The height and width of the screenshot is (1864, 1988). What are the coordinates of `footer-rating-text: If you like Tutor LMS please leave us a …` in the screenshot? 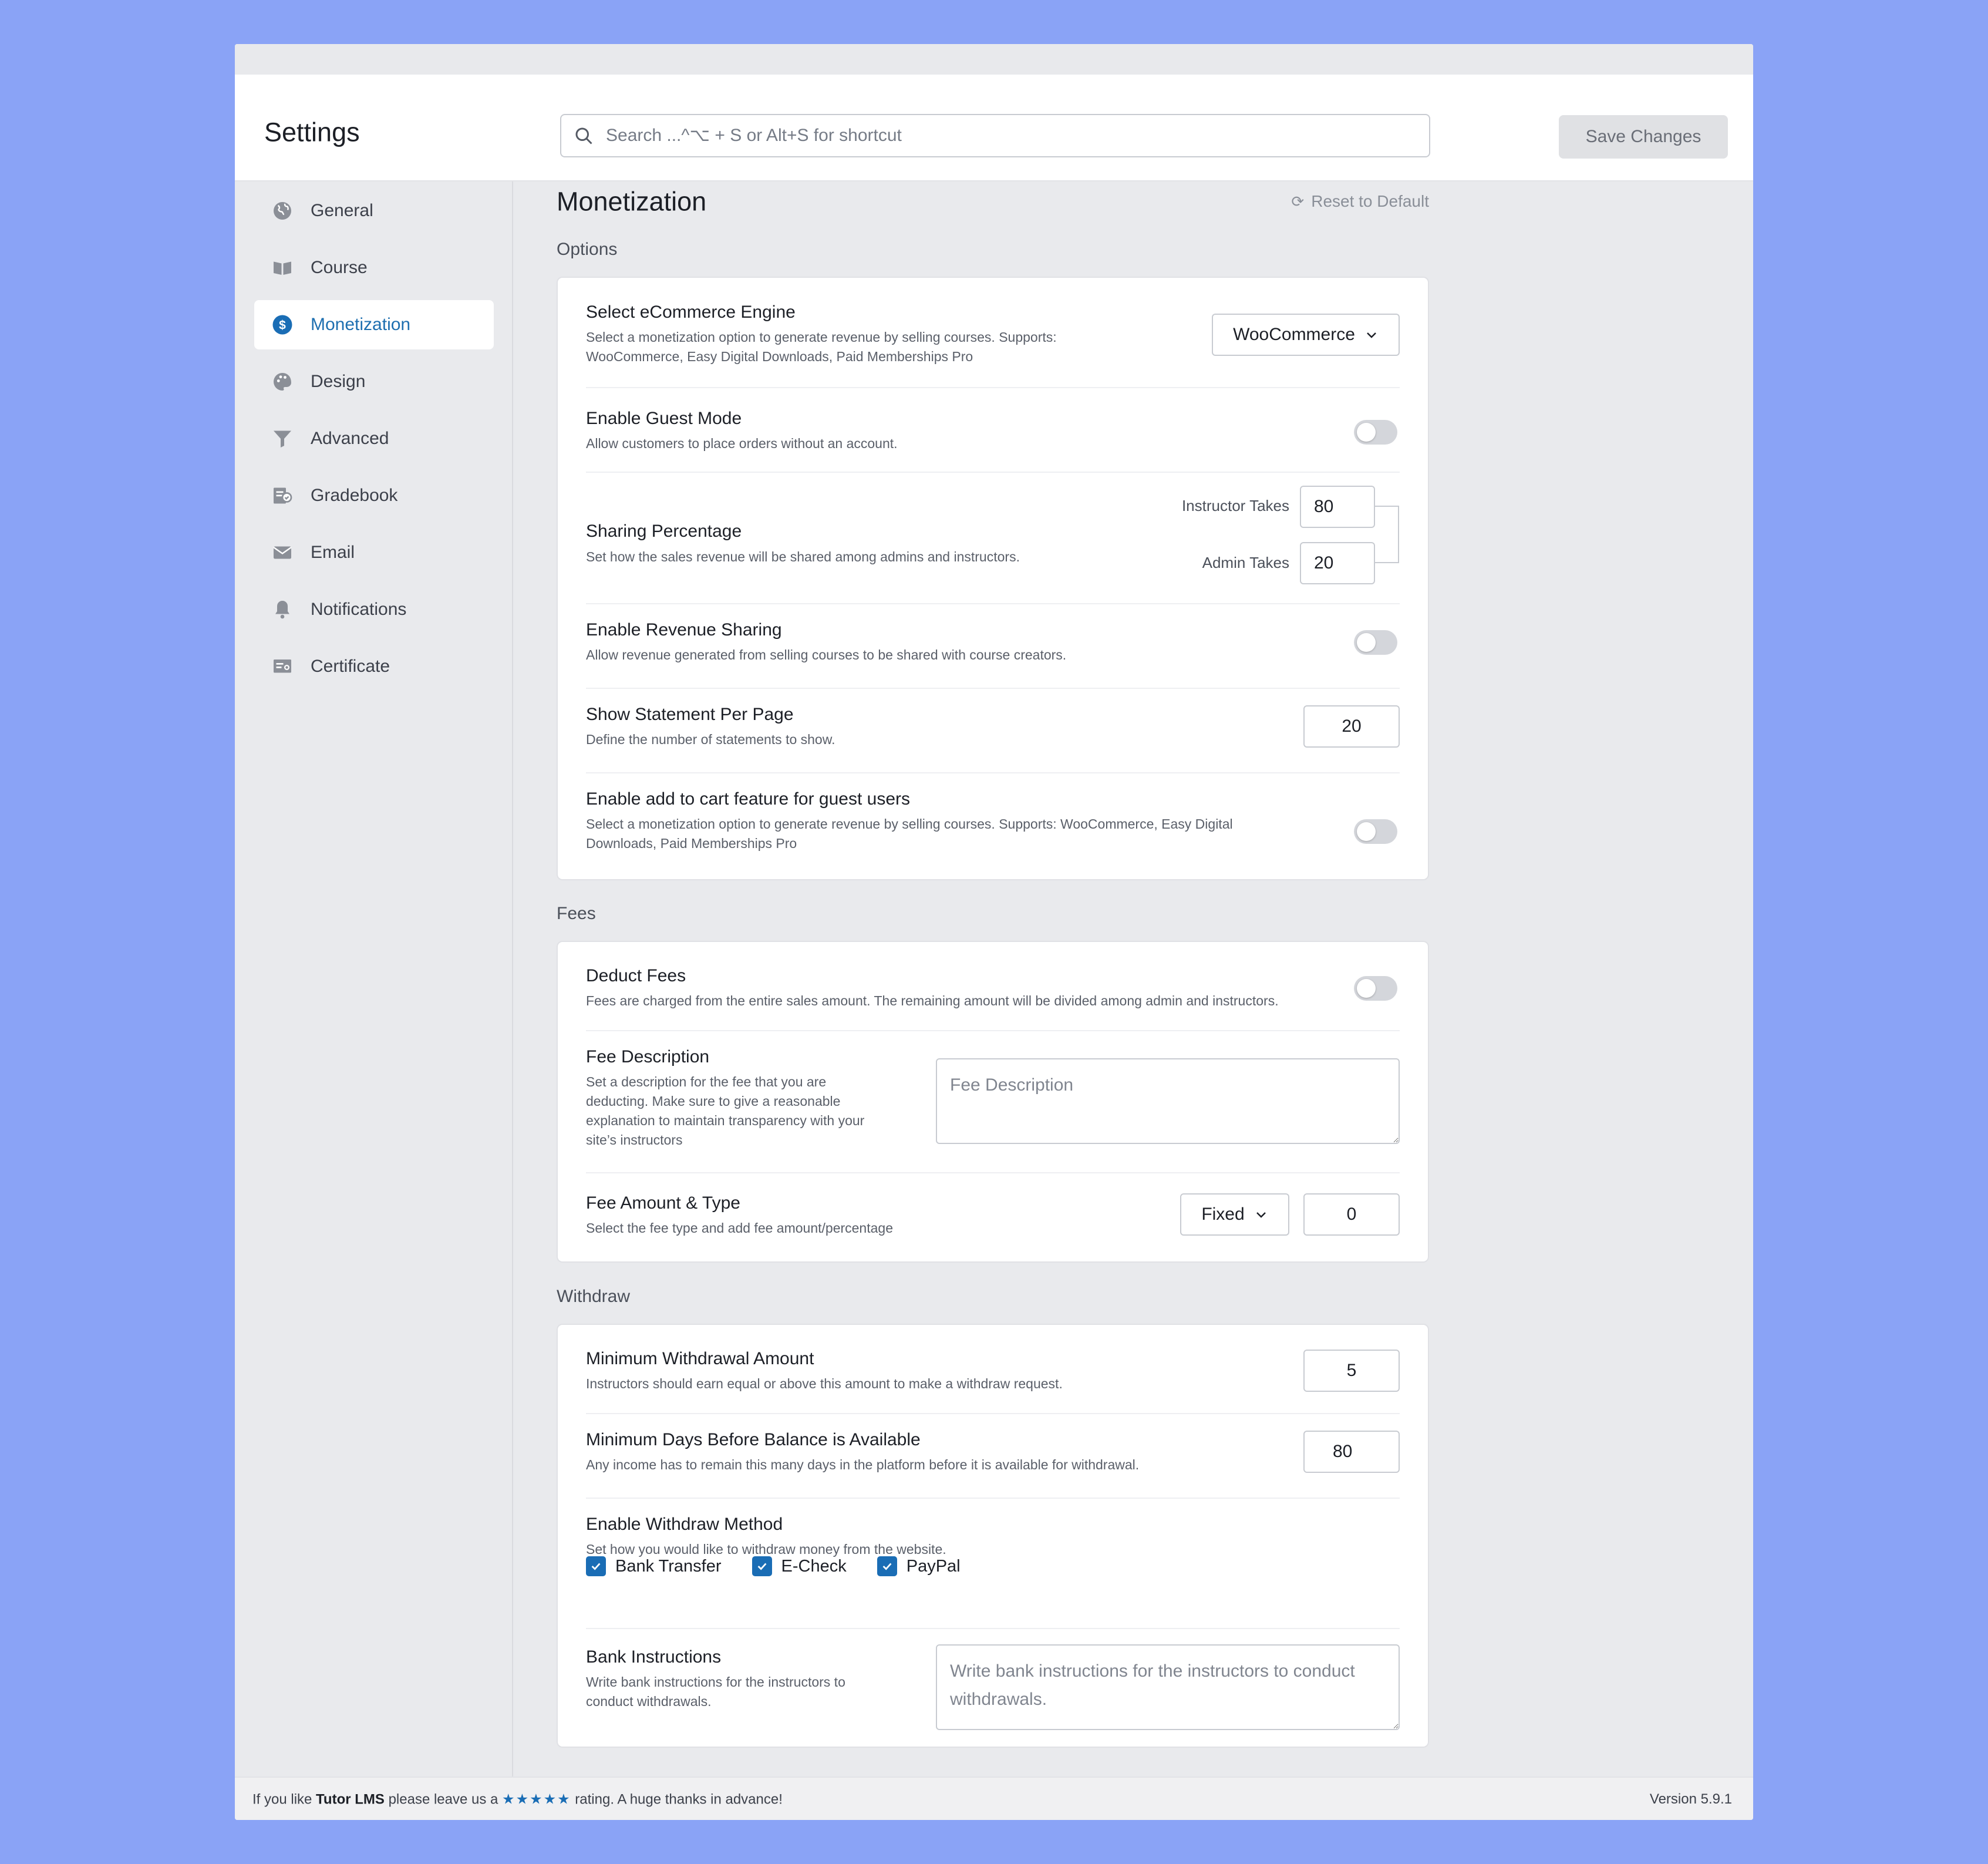 It's located at (517, 1799).